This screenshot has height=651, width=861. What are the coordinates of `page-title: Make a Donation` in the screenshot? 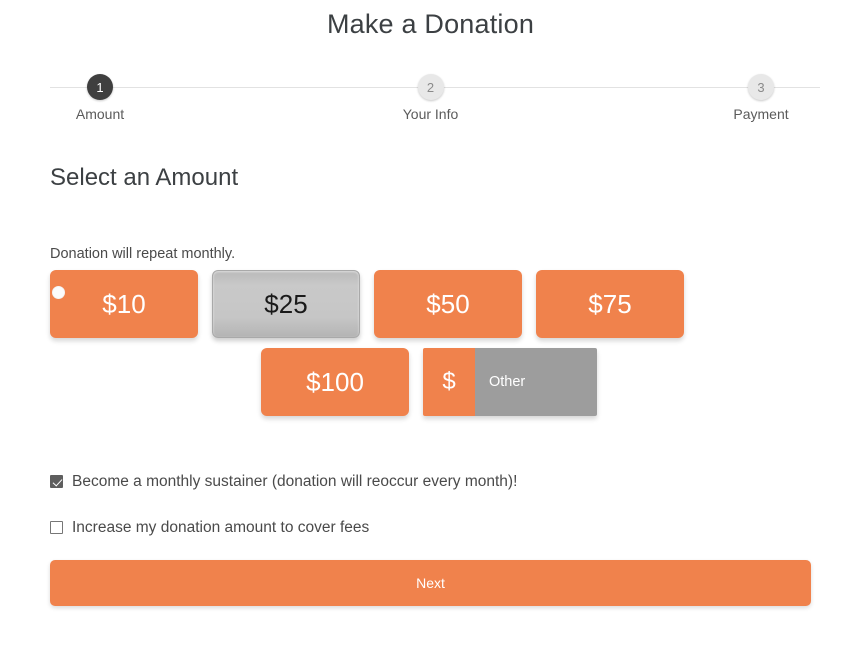 It's located at (430, 24).